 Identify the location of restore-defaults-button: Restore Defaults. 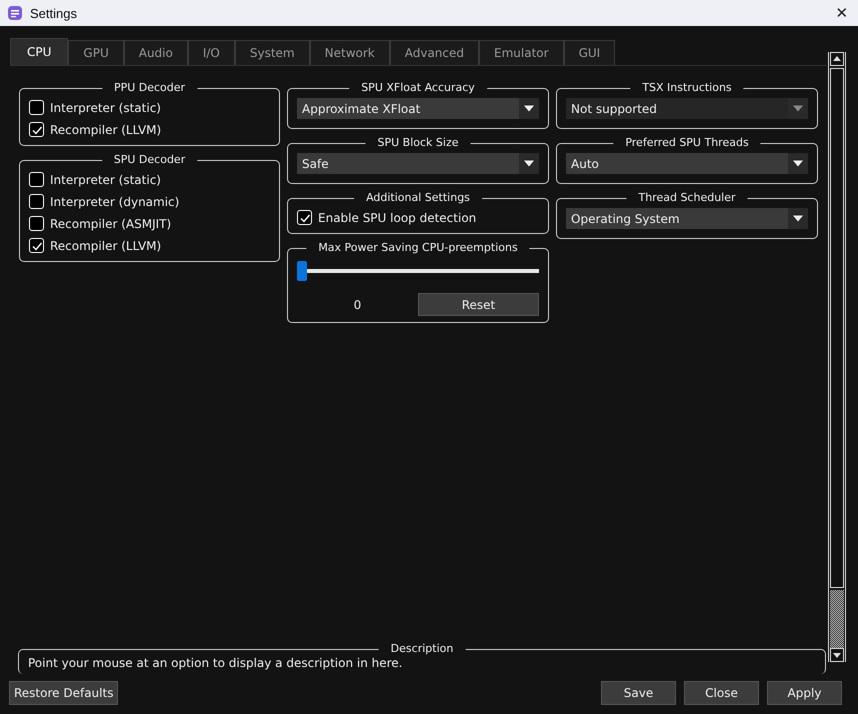
(63, 693).